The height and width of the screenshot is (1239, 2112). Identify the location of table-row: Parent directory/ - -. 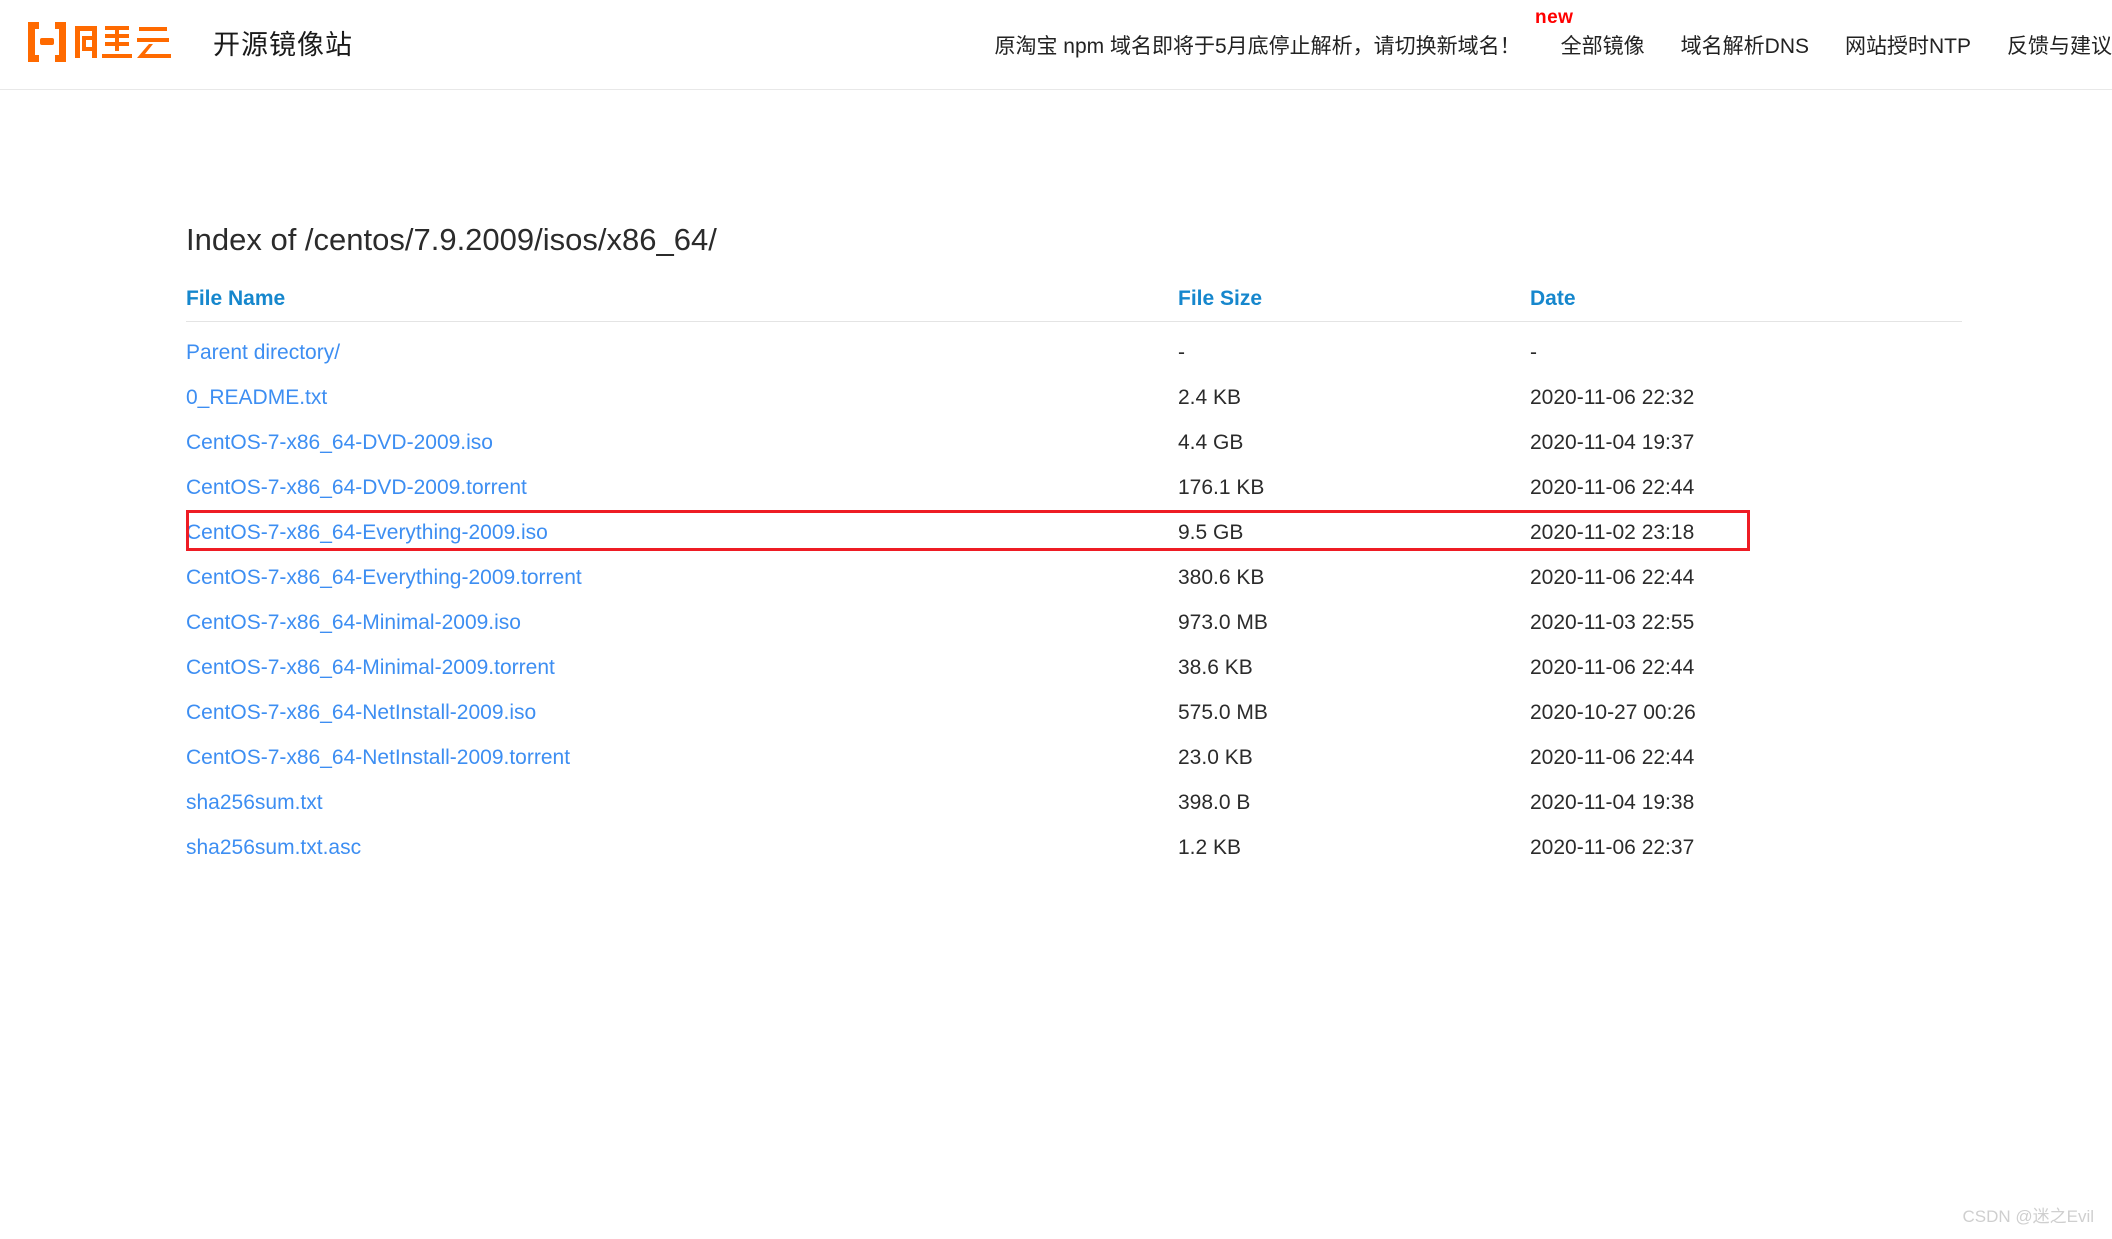
(1074, 354).